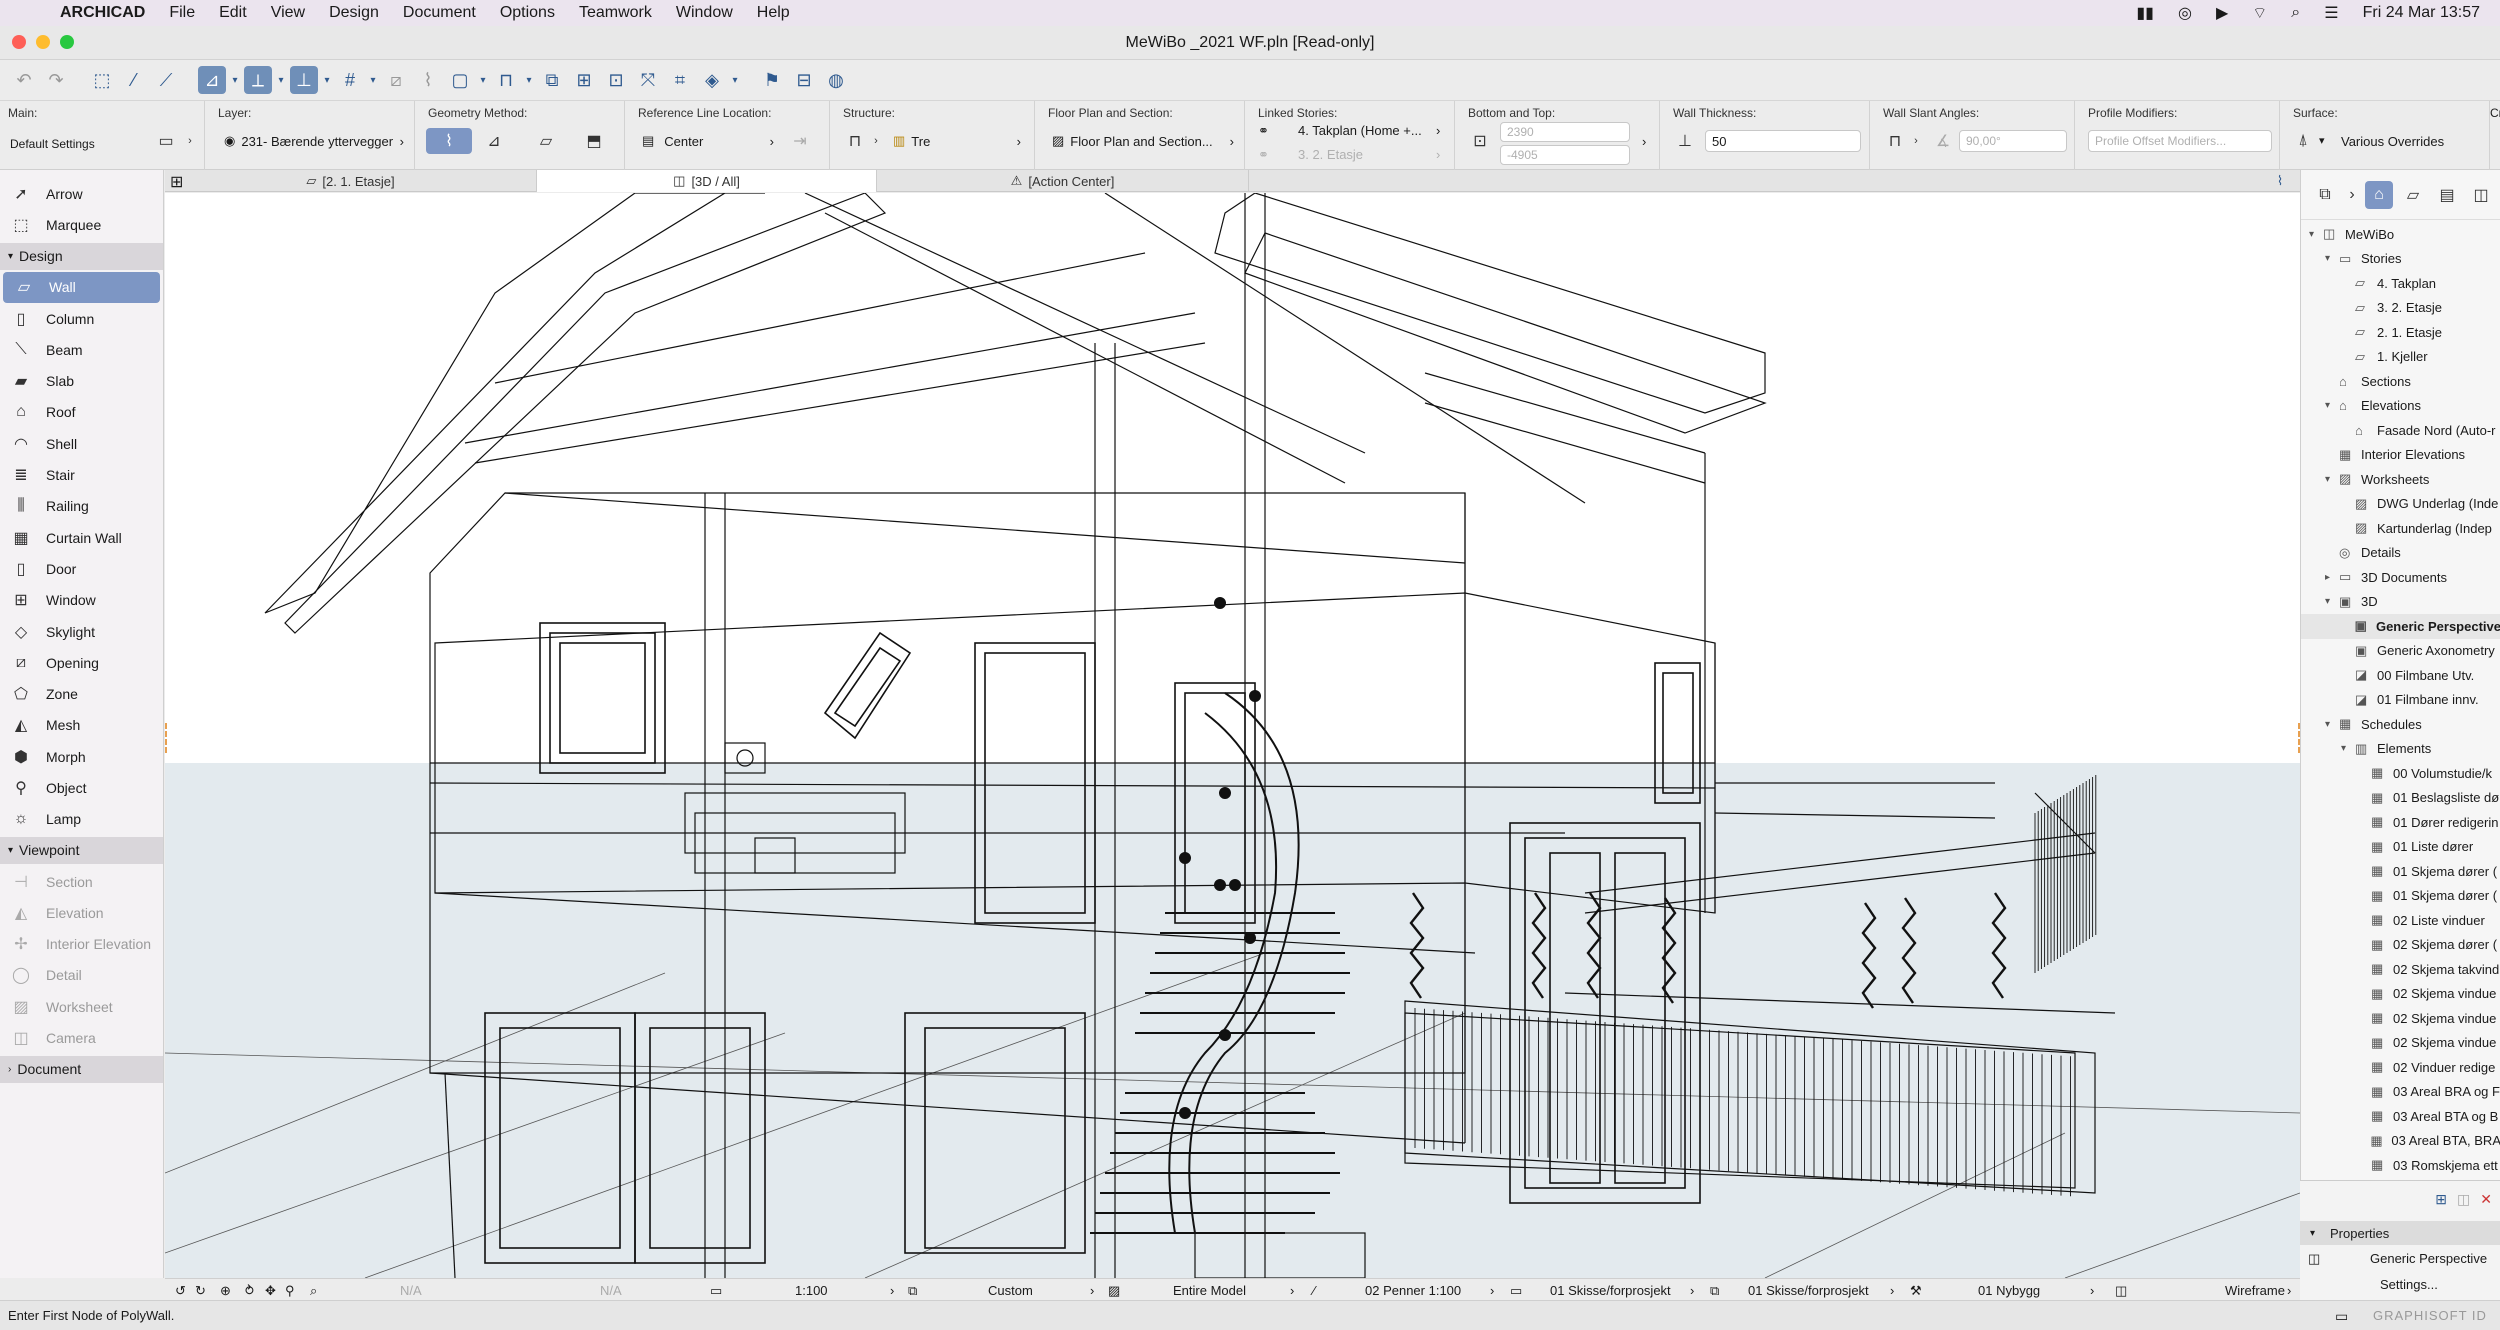 Image resolution: width=2500 pixels, height=1330 pixels. Describe the element at coordinates (594, 141) in the screenshot. I see `wall-chain-icon: ⬒` at that location.